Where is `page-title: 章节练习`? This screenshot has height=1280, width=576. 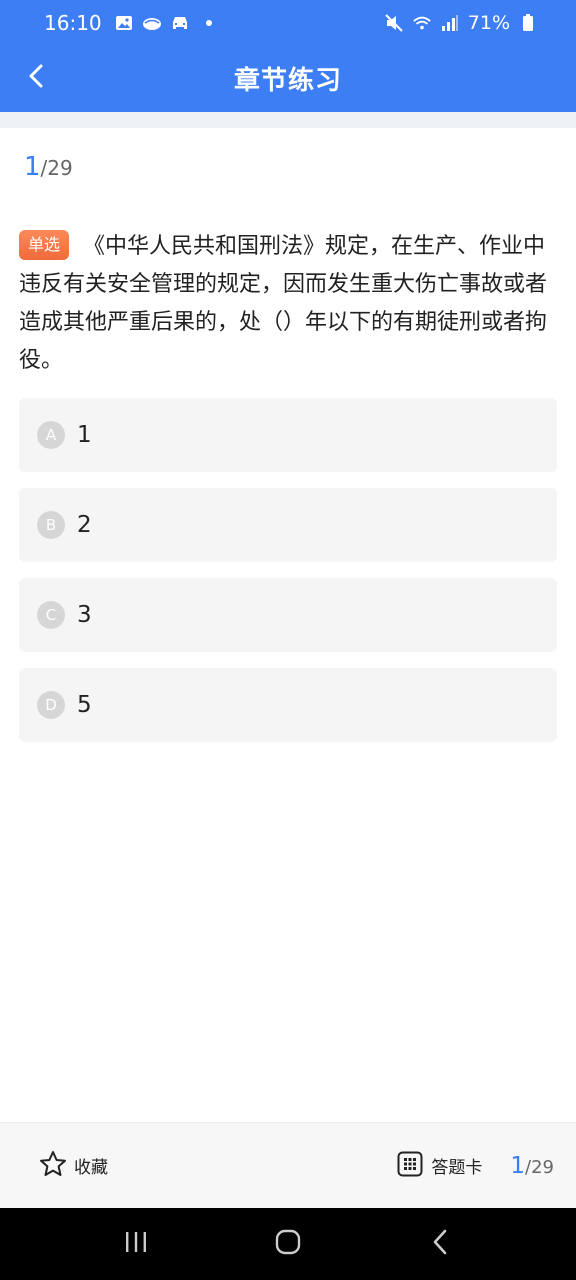
page-title: 章节练习 is located at coordinates (287, 80).